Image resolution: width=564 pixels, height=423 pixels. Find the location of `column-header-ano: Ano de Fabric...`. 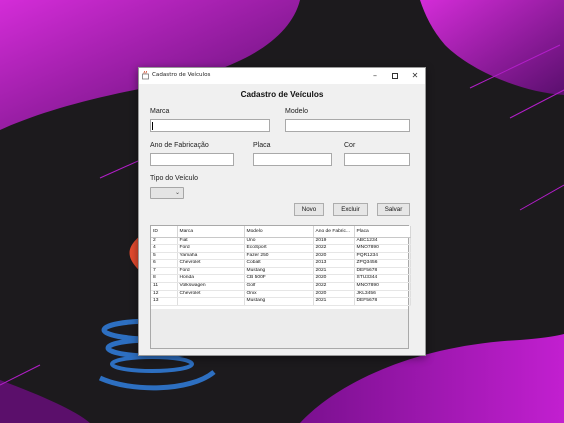

column-header-ano: Ano de Fabric... is located at coordinates (334, 232).